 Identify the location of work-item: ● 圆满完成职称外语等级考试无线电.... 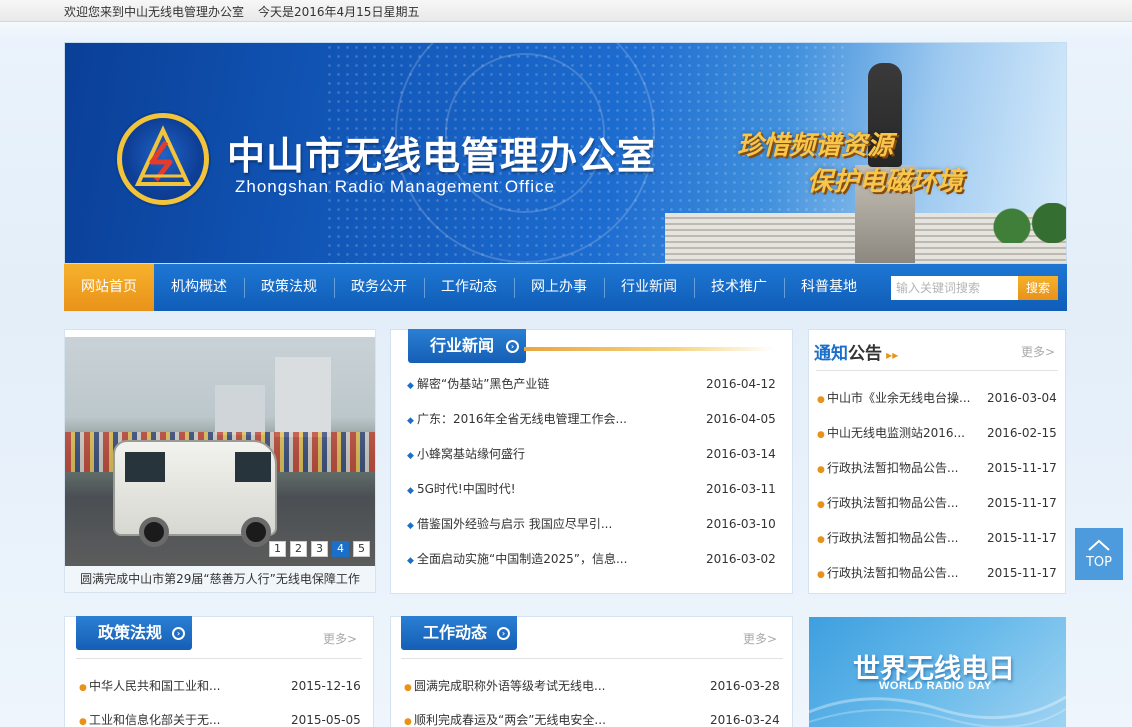
(504, 686).